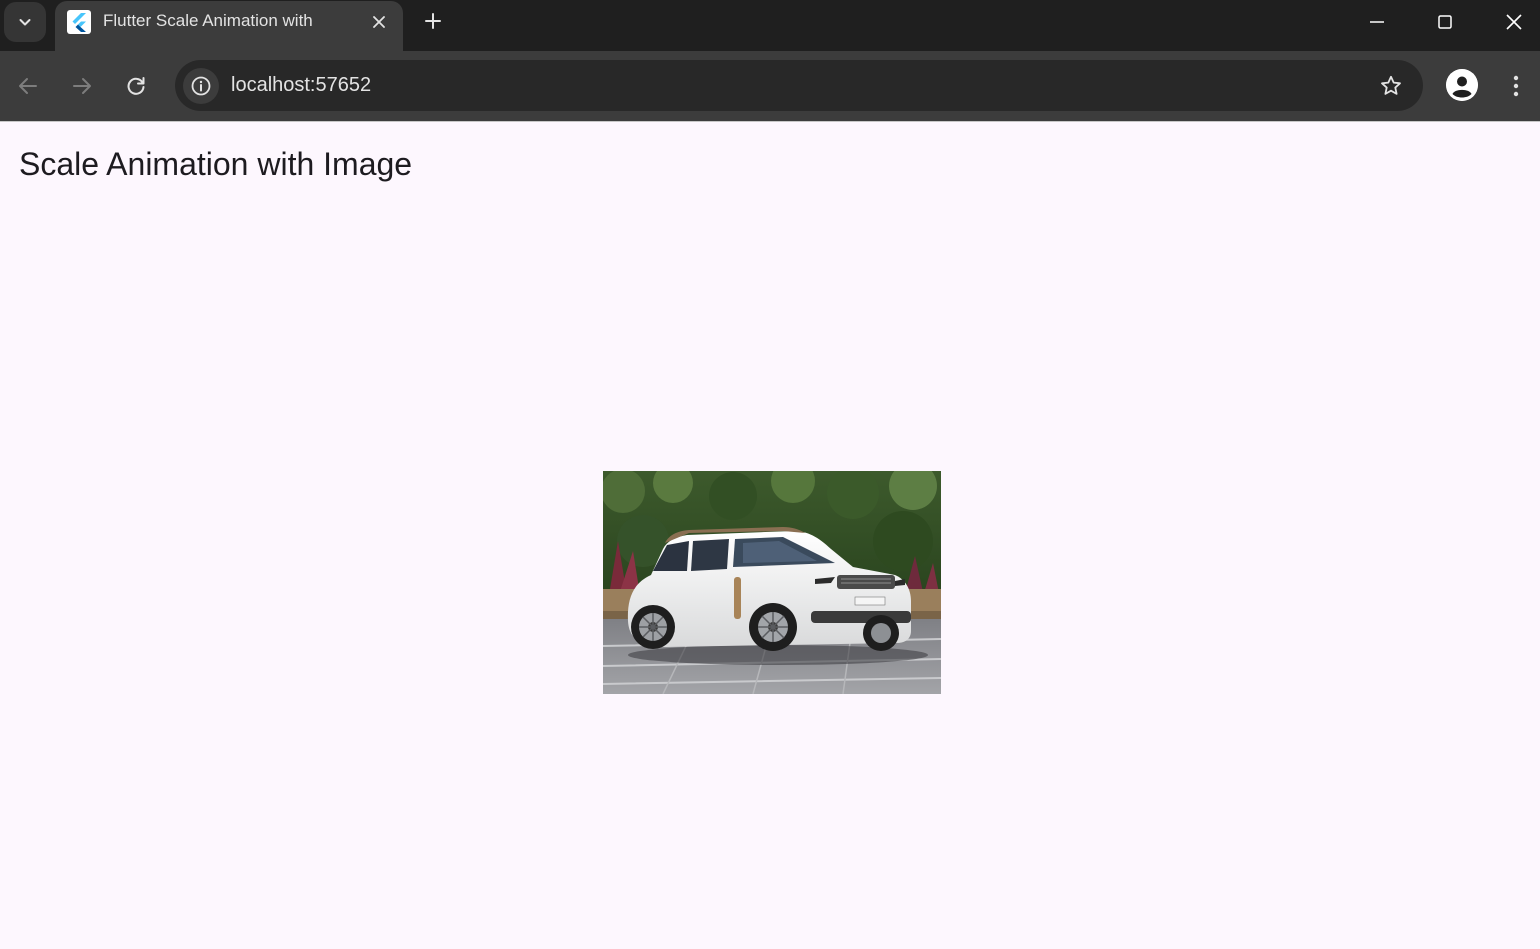 This screenshot has height=949, width=1540. I want to click on kebab-menu-icon, so click(1516, 86).